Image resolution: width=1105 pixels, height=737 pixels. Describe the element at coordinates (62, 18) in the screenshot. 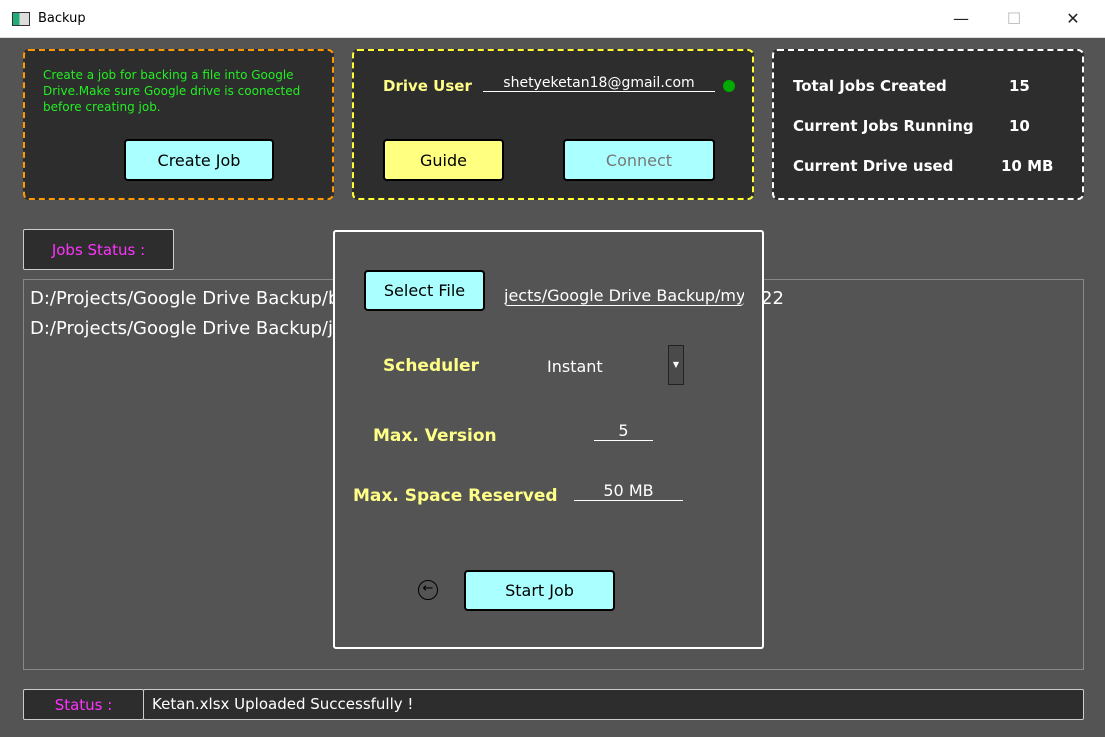

I see `window-title: Backup` at that location.